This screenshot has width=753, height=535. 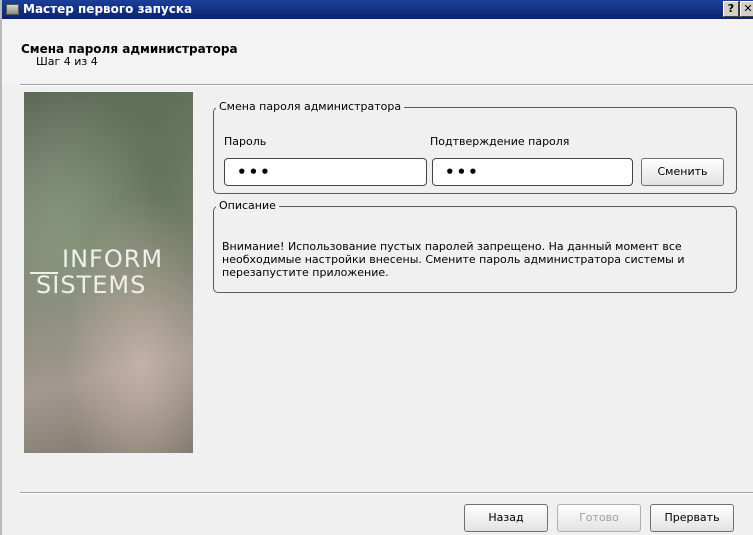 What do you see at coordinates (310, 106) in the screenshot?
I see `password-group-caption: Смена пароля администратора` at bounding box center [310, 106].